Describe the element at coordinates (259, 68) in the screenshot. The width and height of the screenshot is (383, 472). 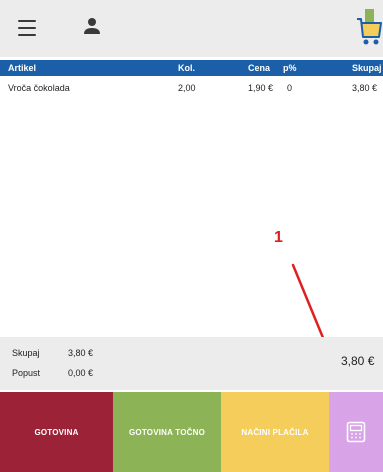
I see `header-price: Cena` at that location.